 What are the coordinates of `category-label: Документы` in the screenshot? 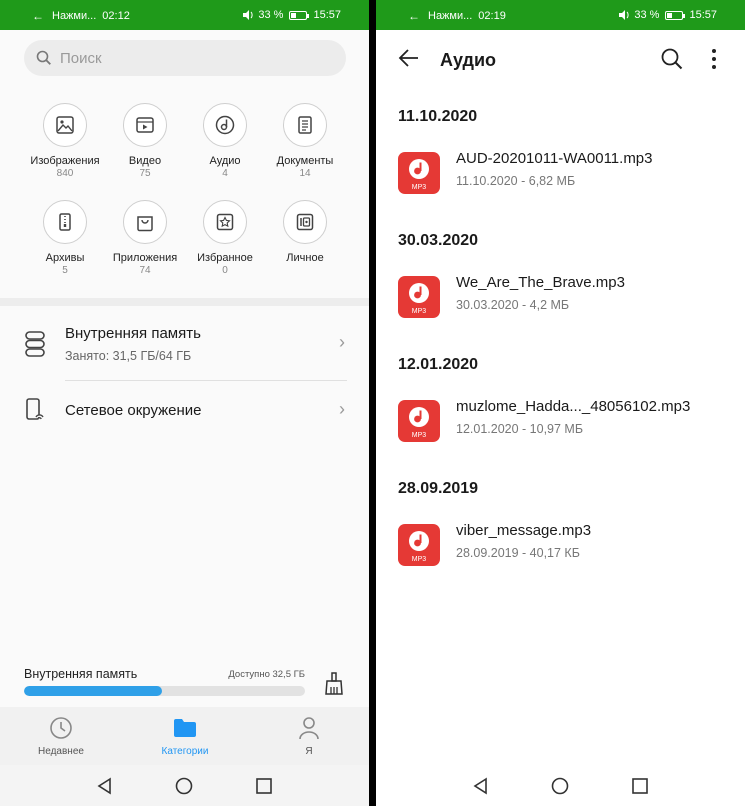 It's located at (305, 161).